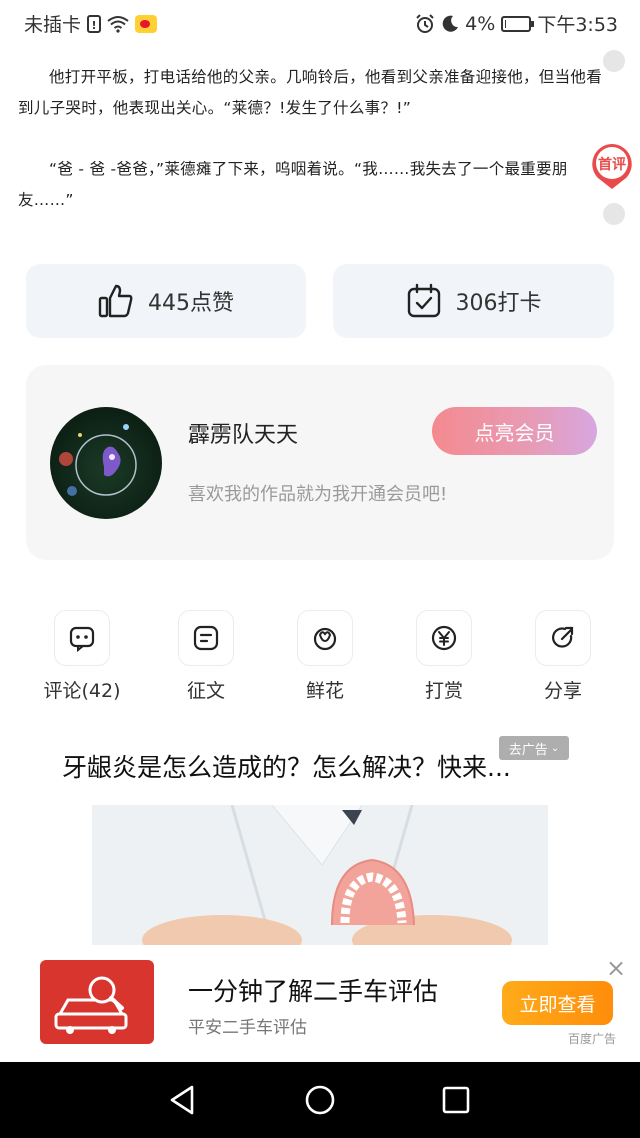  I want to click on dental-model-image, so click(320, 875).